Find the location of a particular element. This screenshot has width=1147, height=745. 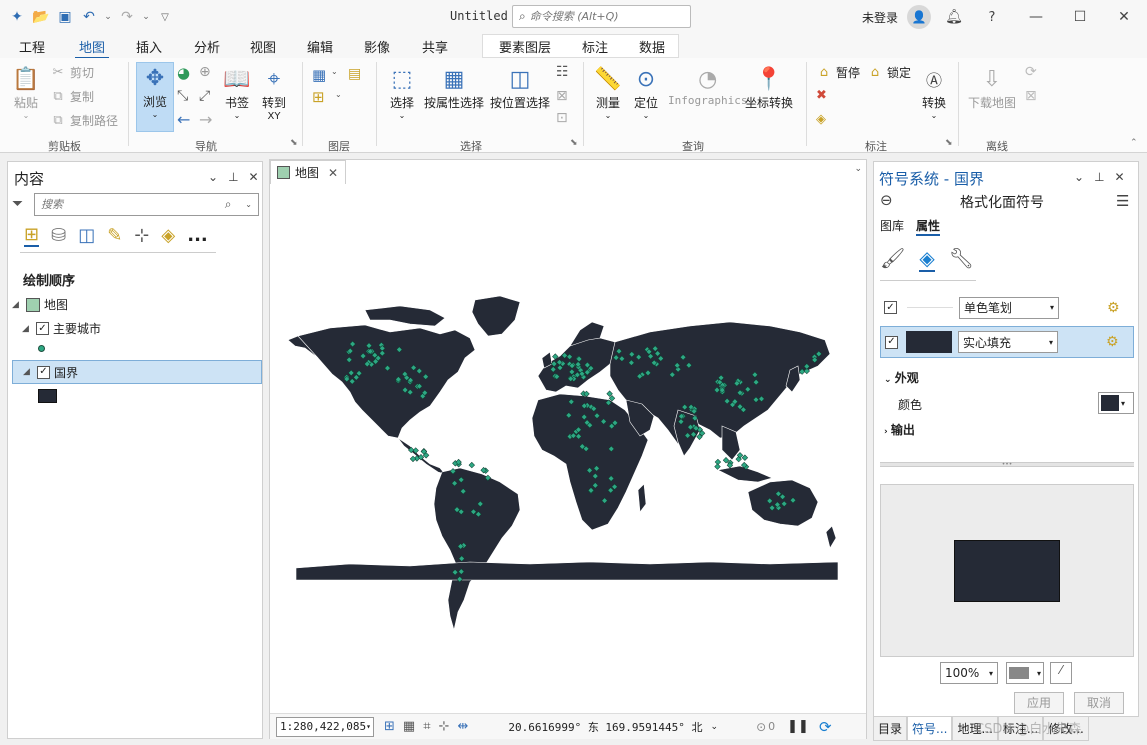

add-data-icon: ⊞ is located at coordinates (318, 97).